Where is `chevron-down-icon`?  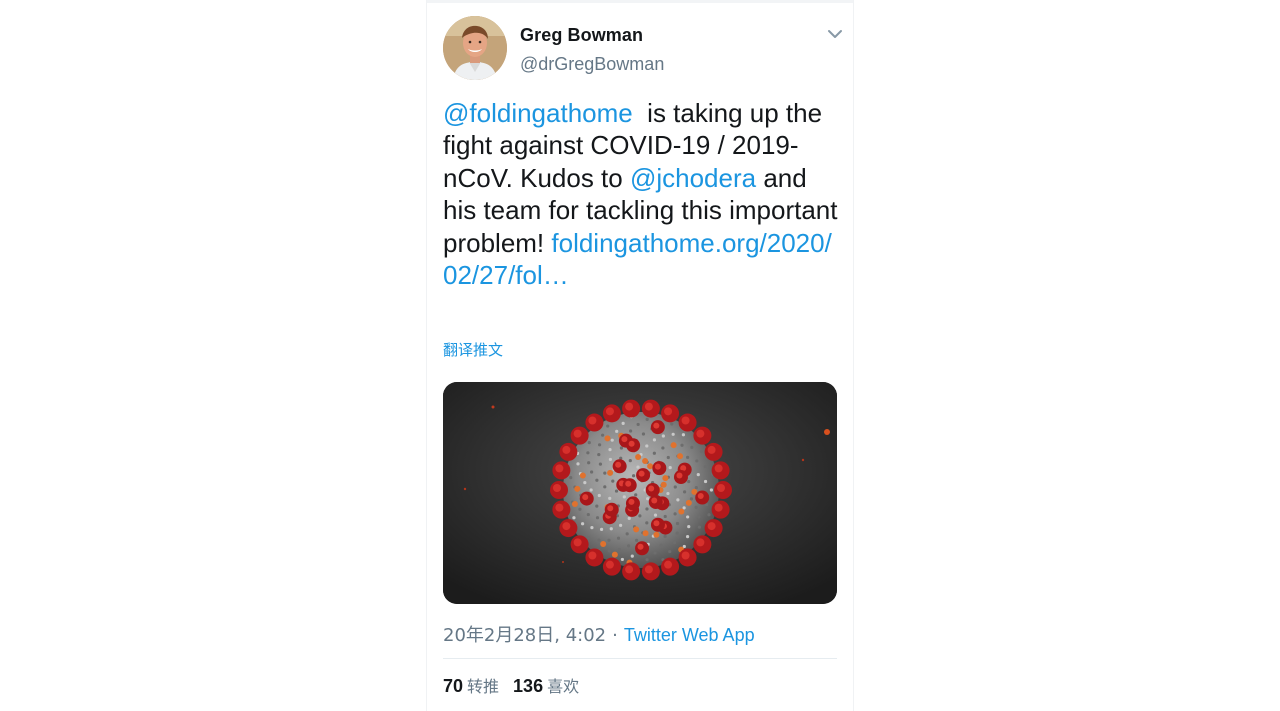 chevron-down-icon is located at coordinates (836, 35).